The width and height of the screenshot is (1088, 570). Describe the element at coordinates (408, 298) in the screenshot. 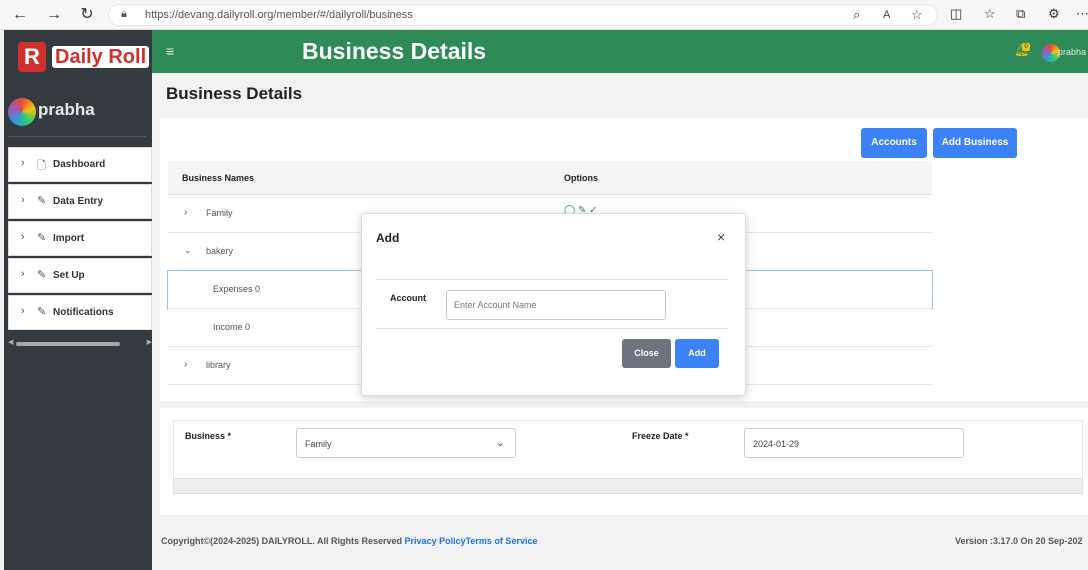

I see `account-label: Account` at that location.